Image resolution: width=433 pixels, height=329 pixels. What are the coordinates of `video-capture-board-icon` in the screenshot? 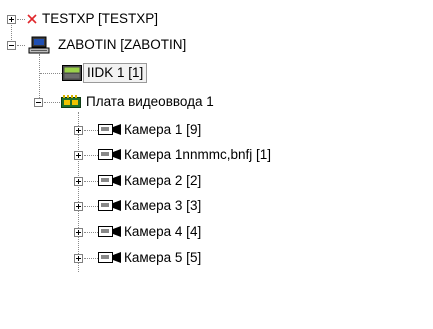 It's located at (71, 103).